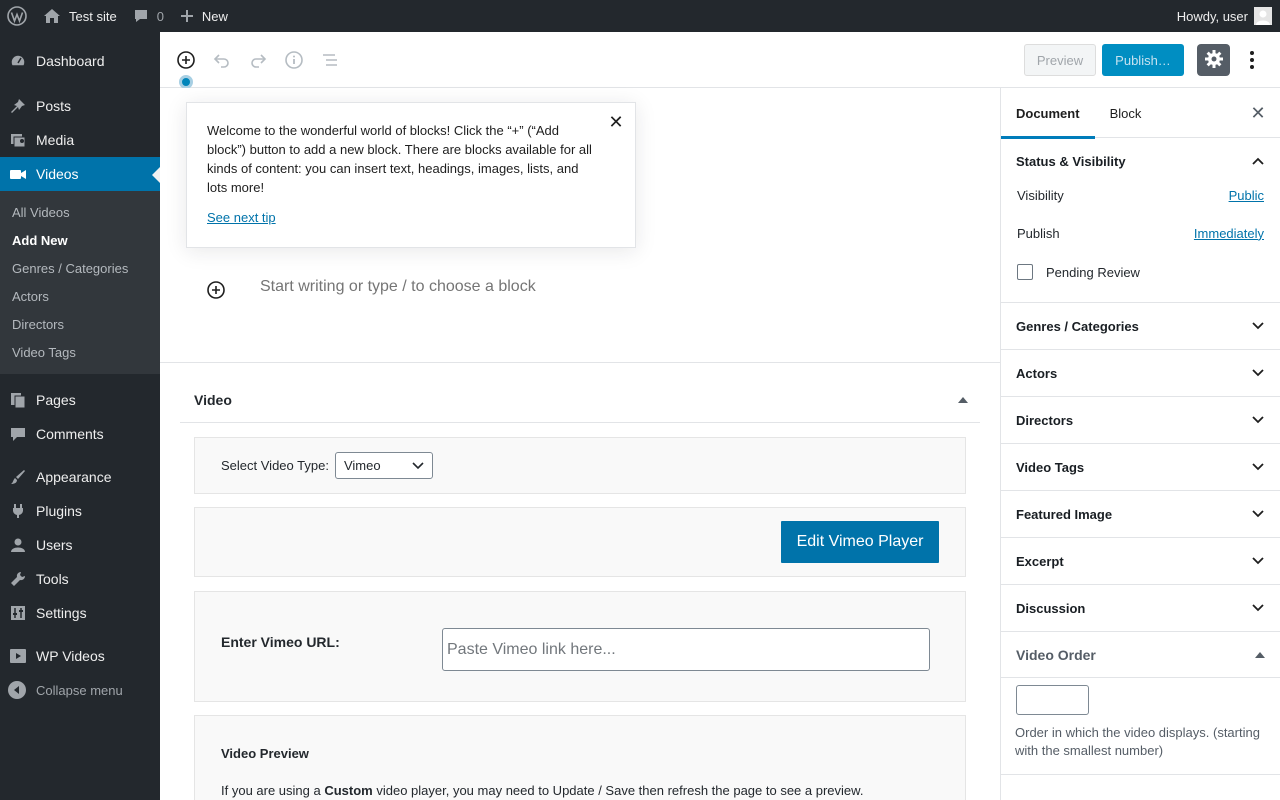  What do you see at coordinates (80, 545) in the screenshot?
I see `menu-users: Users` at bounding box center [80, 545].